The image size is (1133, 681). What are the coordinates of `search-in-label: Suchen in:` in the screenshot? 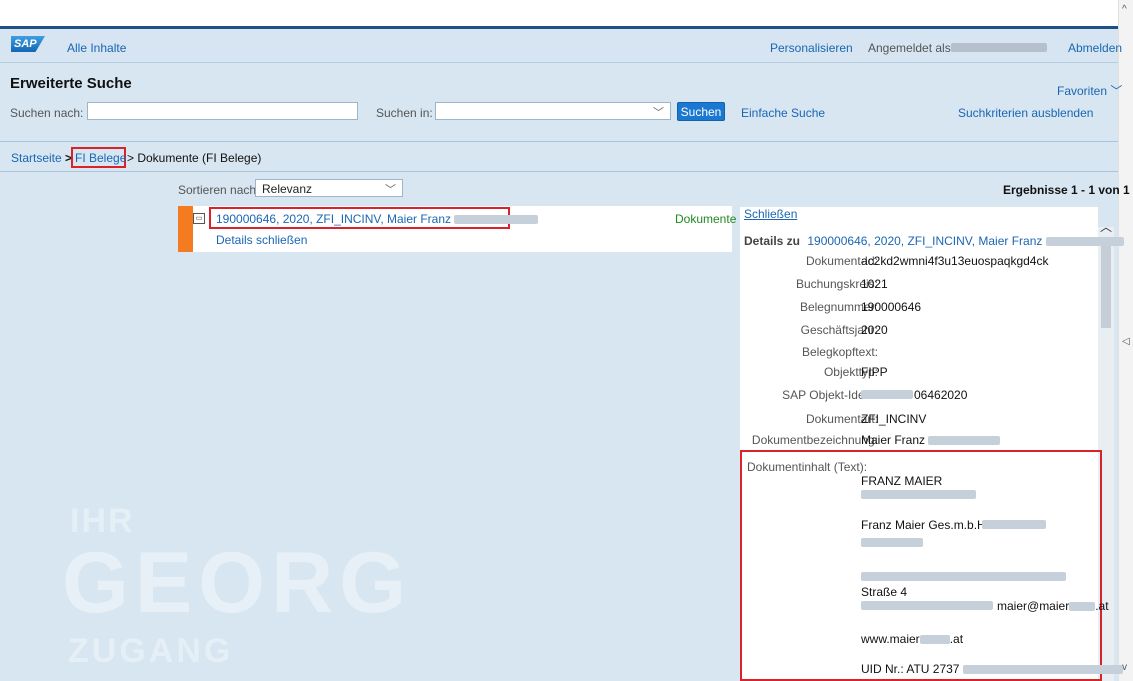 It's located at (404, 113).